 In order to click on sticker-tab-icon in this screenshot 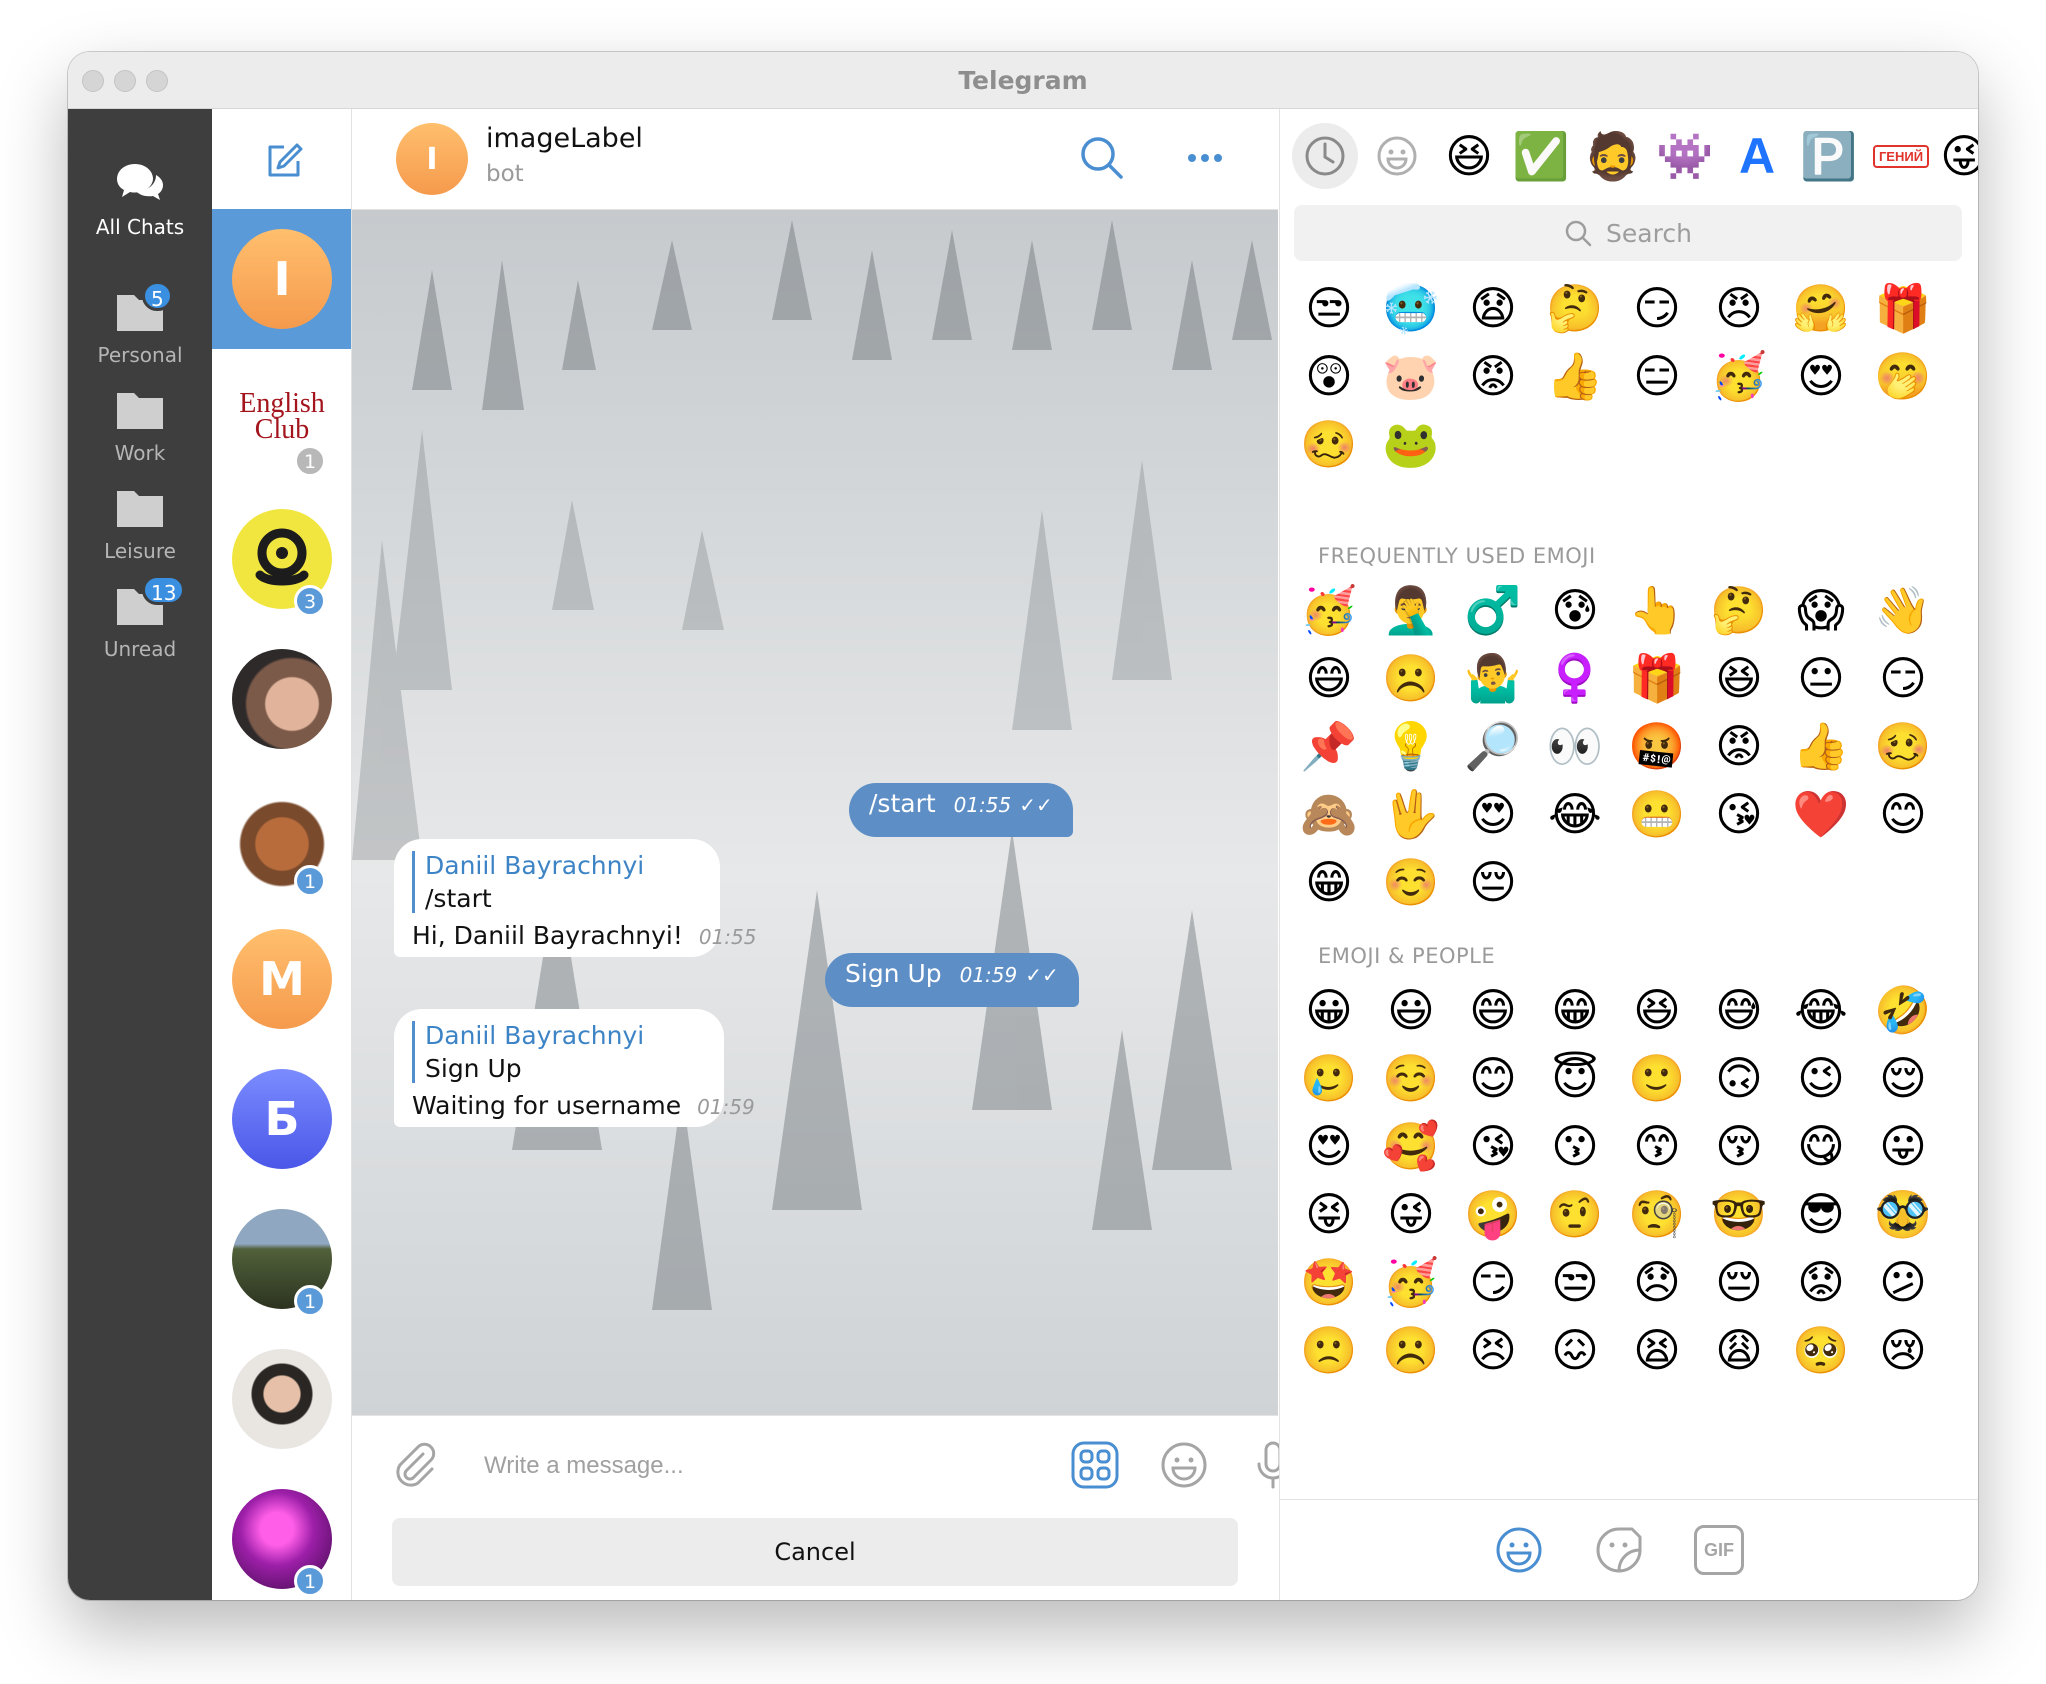, I will do `click(1619, 1550)`.